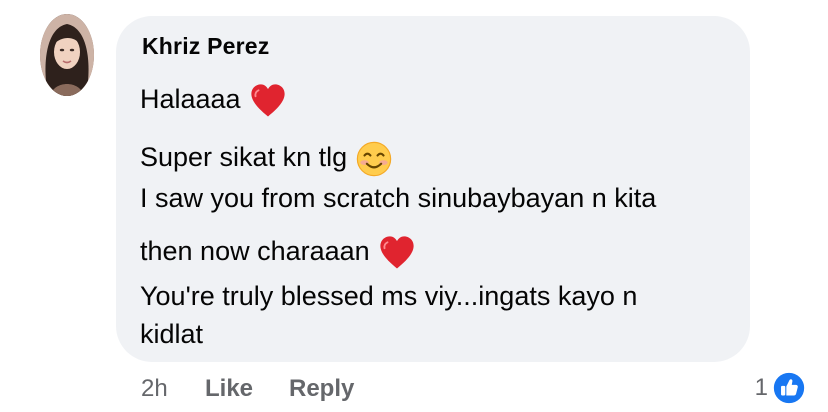 This screenshot has width=828, height=412. I want to click on comment-line-text: Halaaaa, so click(190, 99).